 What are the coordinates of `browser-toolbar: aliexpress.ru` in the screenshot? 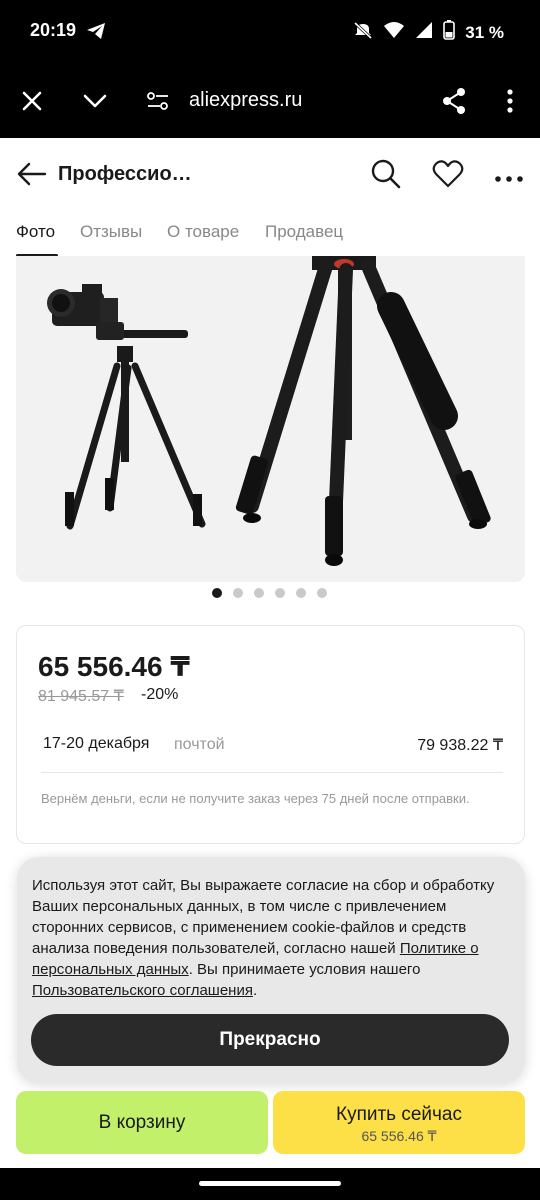 It's located at (270, 100).